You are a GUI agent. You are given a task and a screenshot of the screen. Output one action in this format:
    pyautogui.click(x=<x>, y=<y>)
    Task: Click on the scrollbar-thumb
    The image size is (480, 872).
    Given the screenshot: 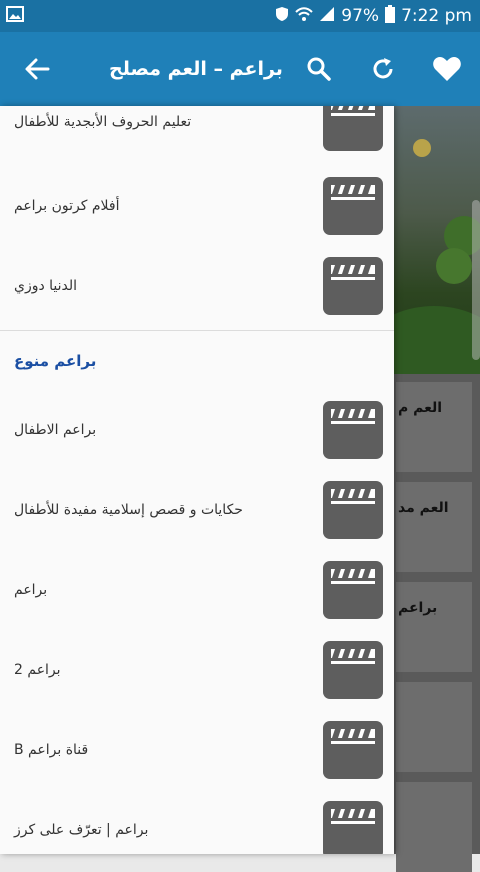 What is the action you would take?
    pyautogui.click(x=476, y=280)
    